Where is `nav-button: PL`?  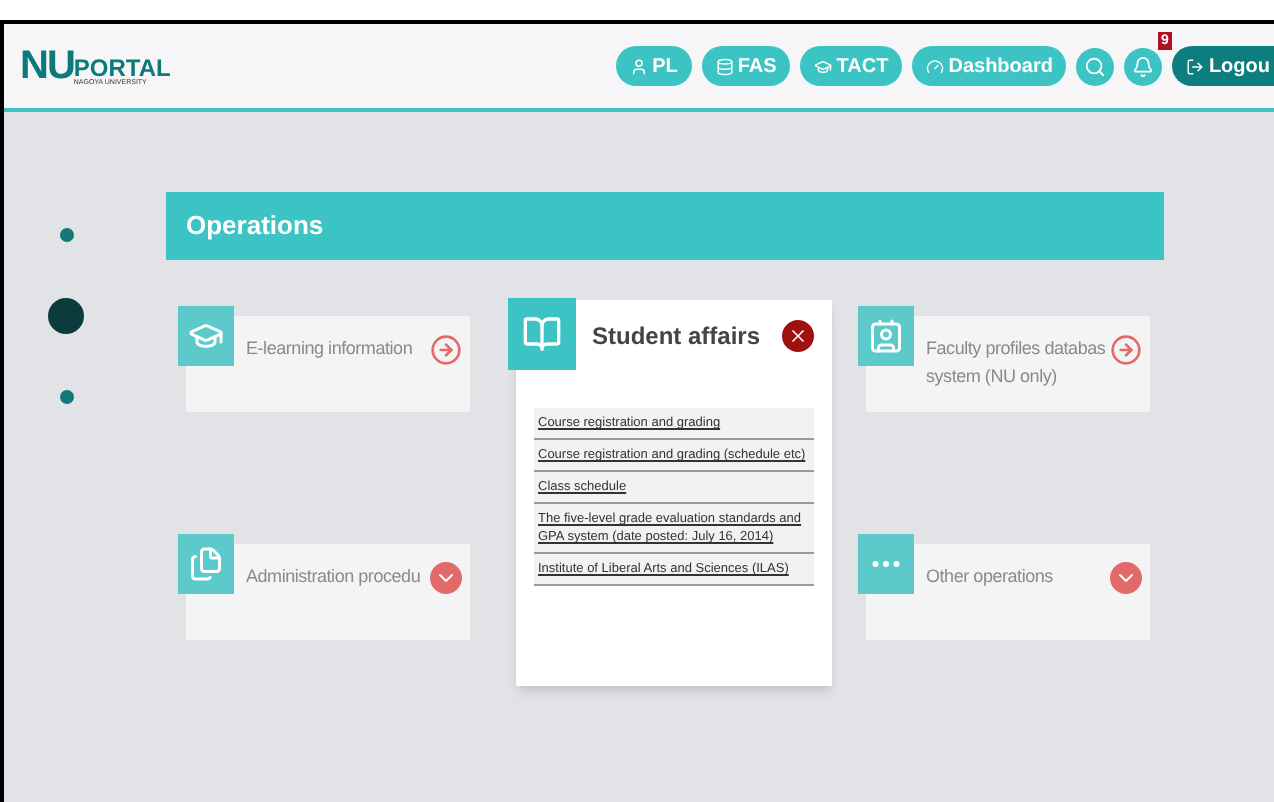
nav-button: PL is located at coordinates (654, 66).